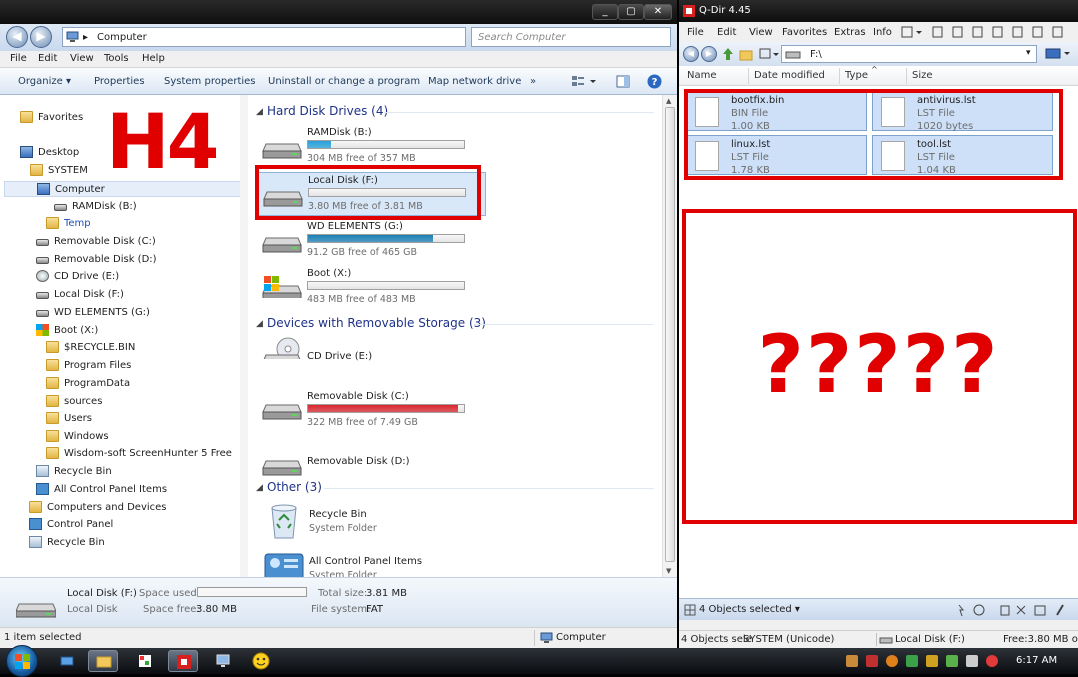 This screenshot has width=1078, height=677. Describe the element at coordinates (1015, 610) in the screenshot. I see `quick-tools-icon` at that location.